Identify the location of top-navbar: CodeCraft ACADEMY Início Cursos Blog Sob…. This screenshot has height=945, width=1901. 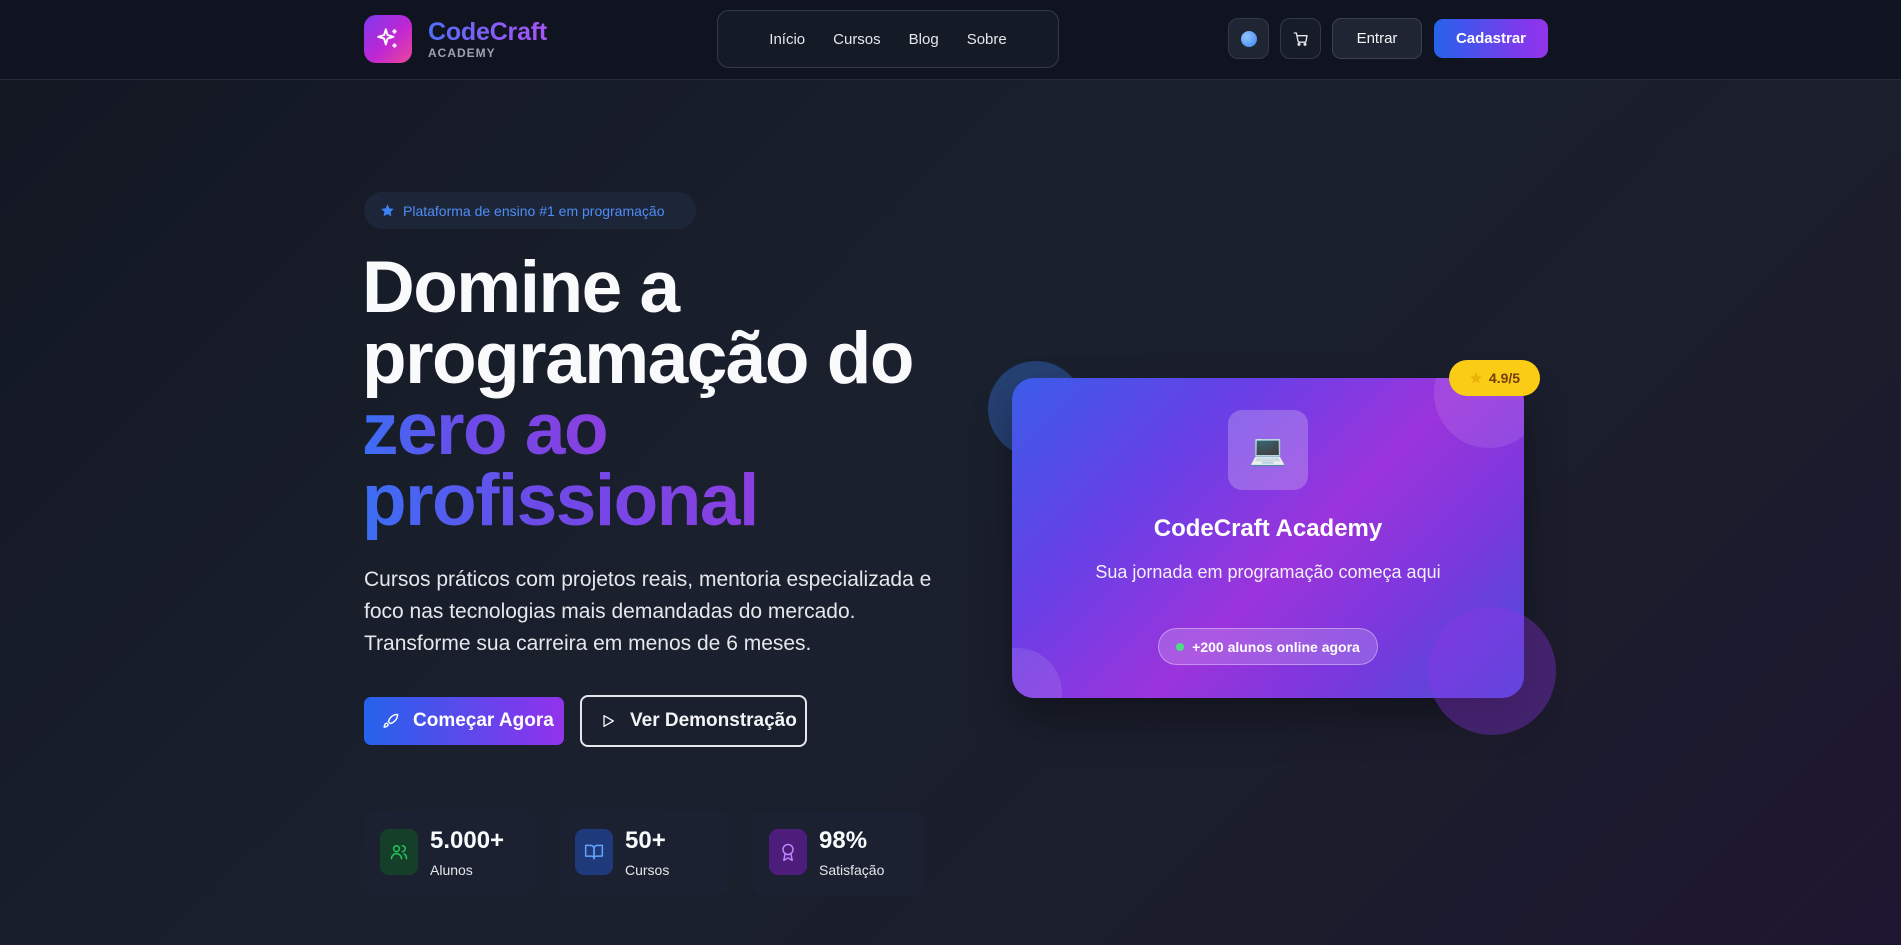
(950, 40).